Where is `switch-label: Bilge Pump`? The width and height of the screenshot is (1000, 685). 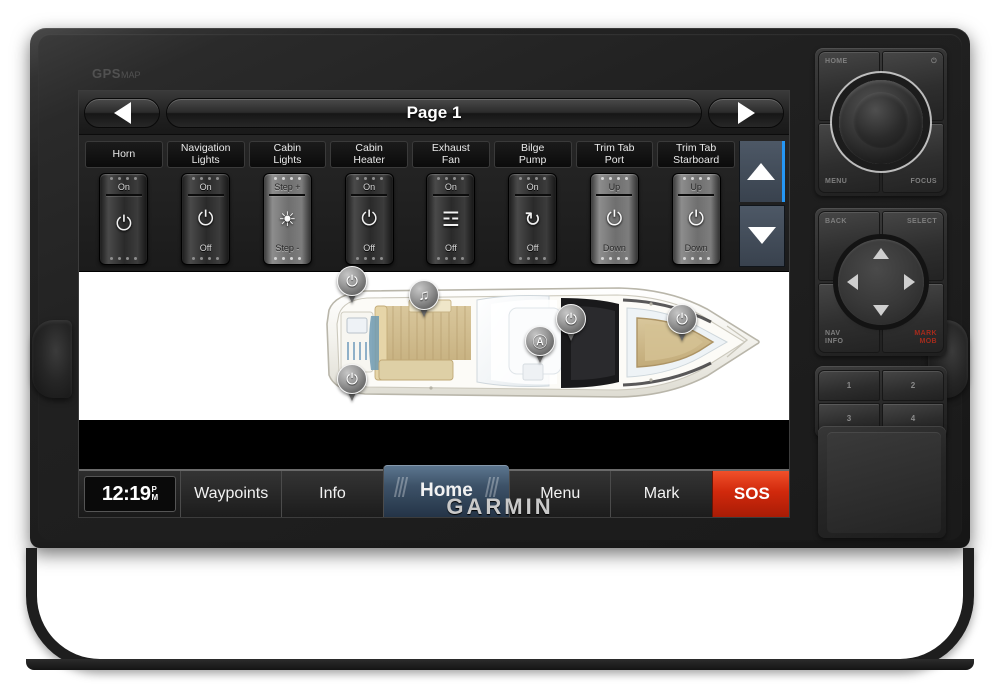 switch-label: Bilge Pump is located at coordinates (532, 154).